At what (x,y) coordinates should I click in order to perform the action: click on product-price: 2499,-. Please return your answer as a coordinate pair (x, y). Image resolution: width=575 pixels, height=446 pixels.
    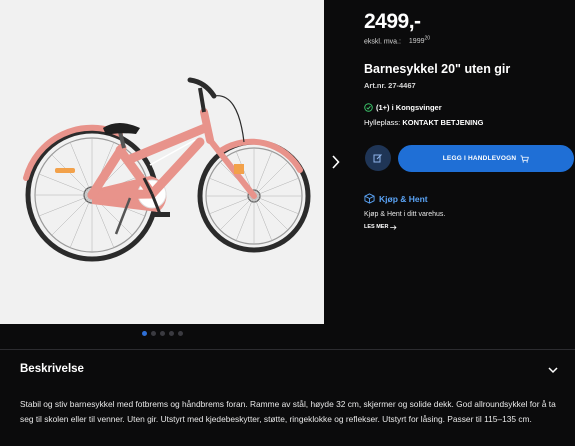
    Looking at the image, I should click on (392, 21).